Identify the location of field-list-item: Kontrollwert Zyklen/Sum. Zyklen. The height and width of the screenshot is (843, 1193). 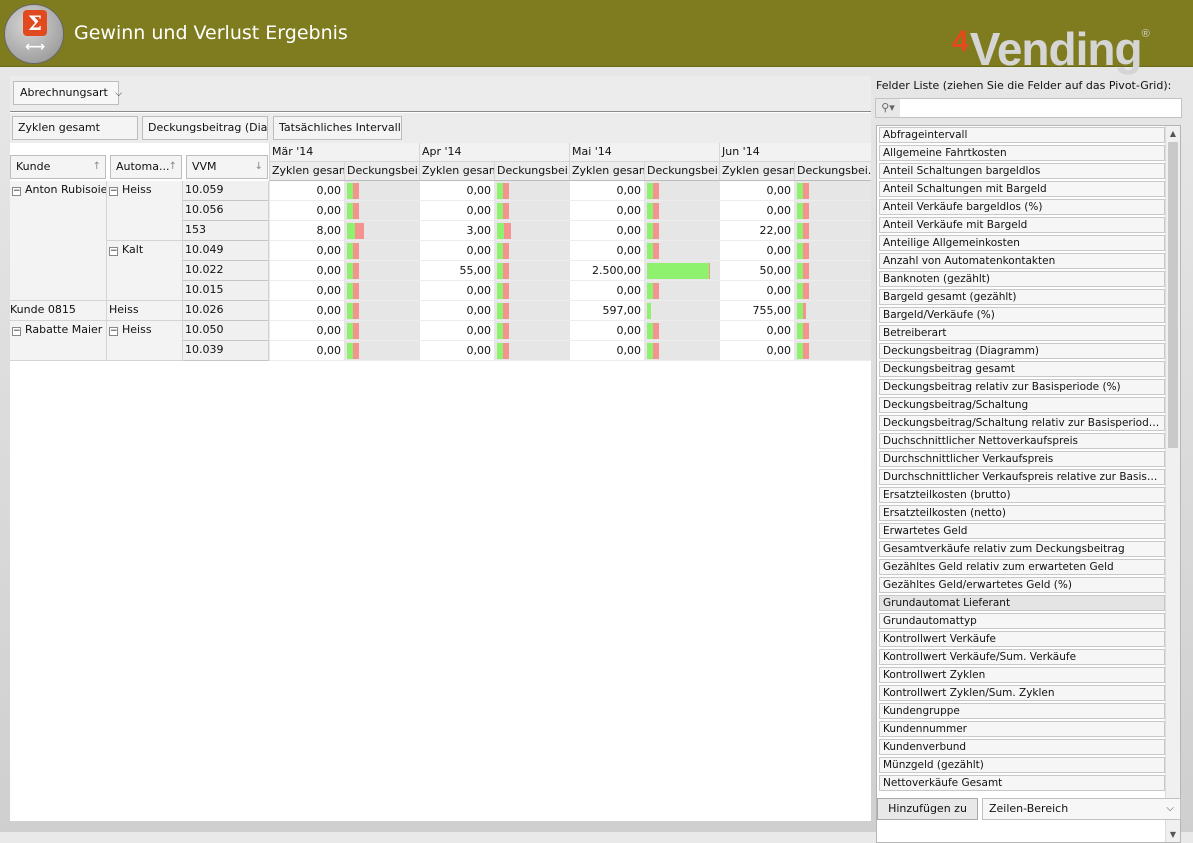
(1022, 693).